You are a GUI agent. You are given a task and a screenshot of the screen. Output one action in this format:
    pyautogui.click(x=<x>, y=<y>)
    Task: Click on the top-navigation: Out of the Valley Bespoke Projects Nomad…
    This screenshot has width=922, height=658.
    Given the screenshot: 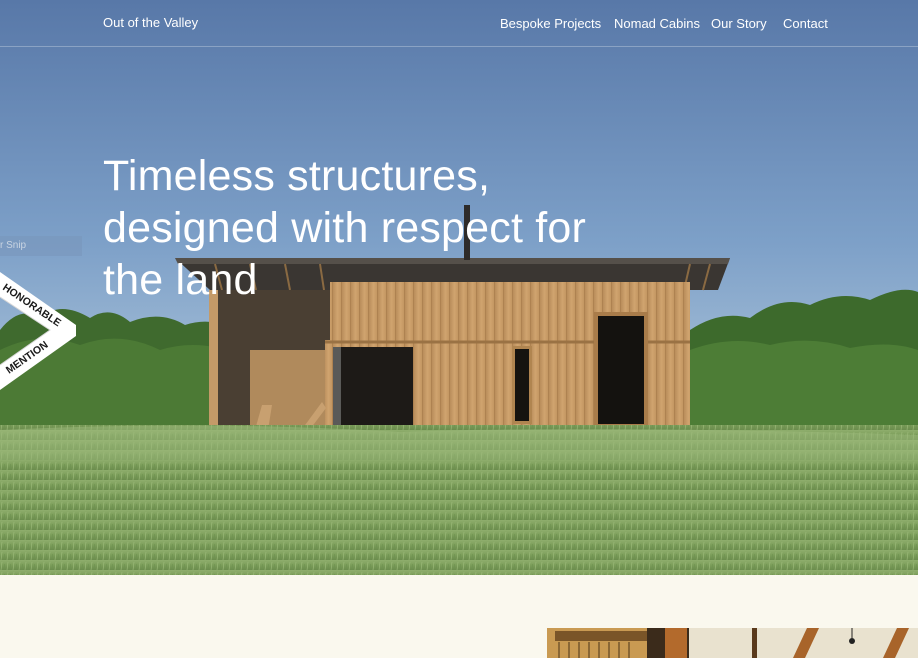 What is the action you would take?
    pyautogui.click(x=461, y=23)
    